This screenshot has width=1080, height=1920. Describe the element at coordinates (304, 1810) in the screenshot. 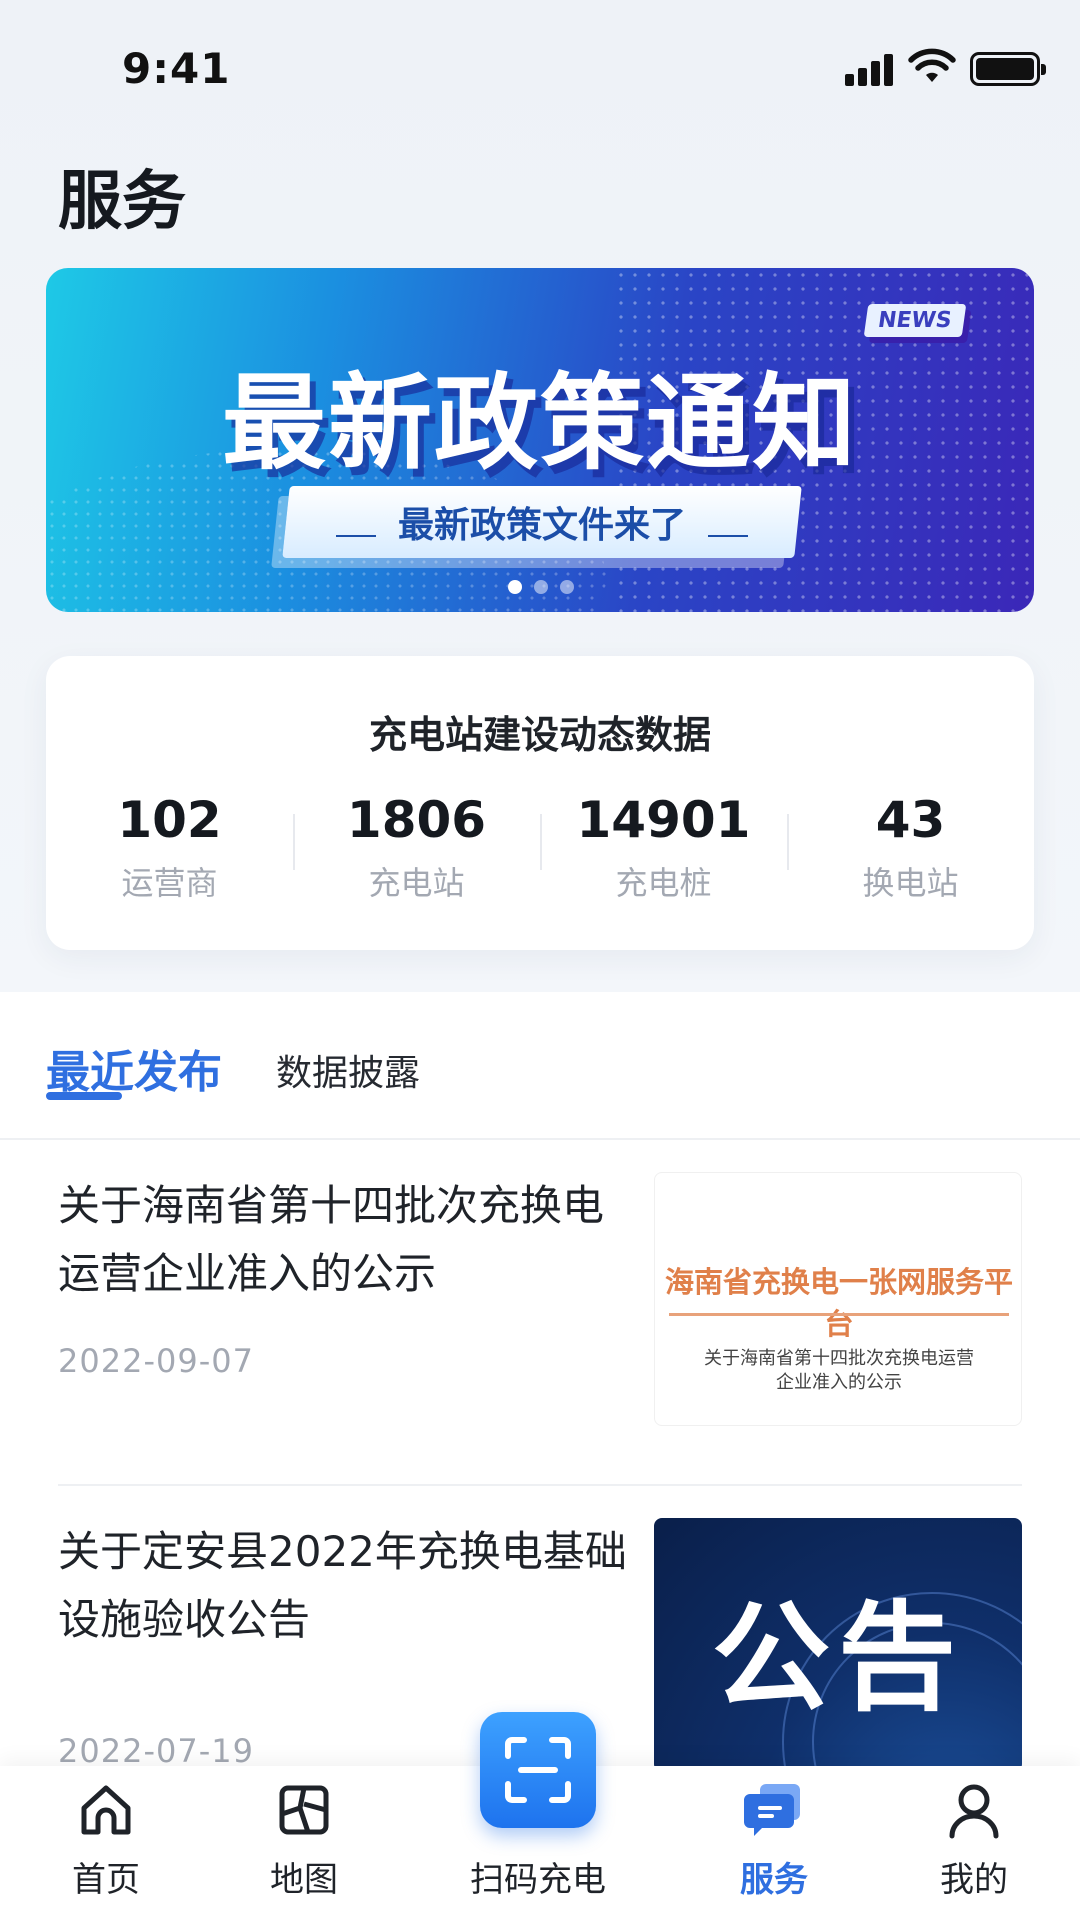

I see `map-icon` at that location.